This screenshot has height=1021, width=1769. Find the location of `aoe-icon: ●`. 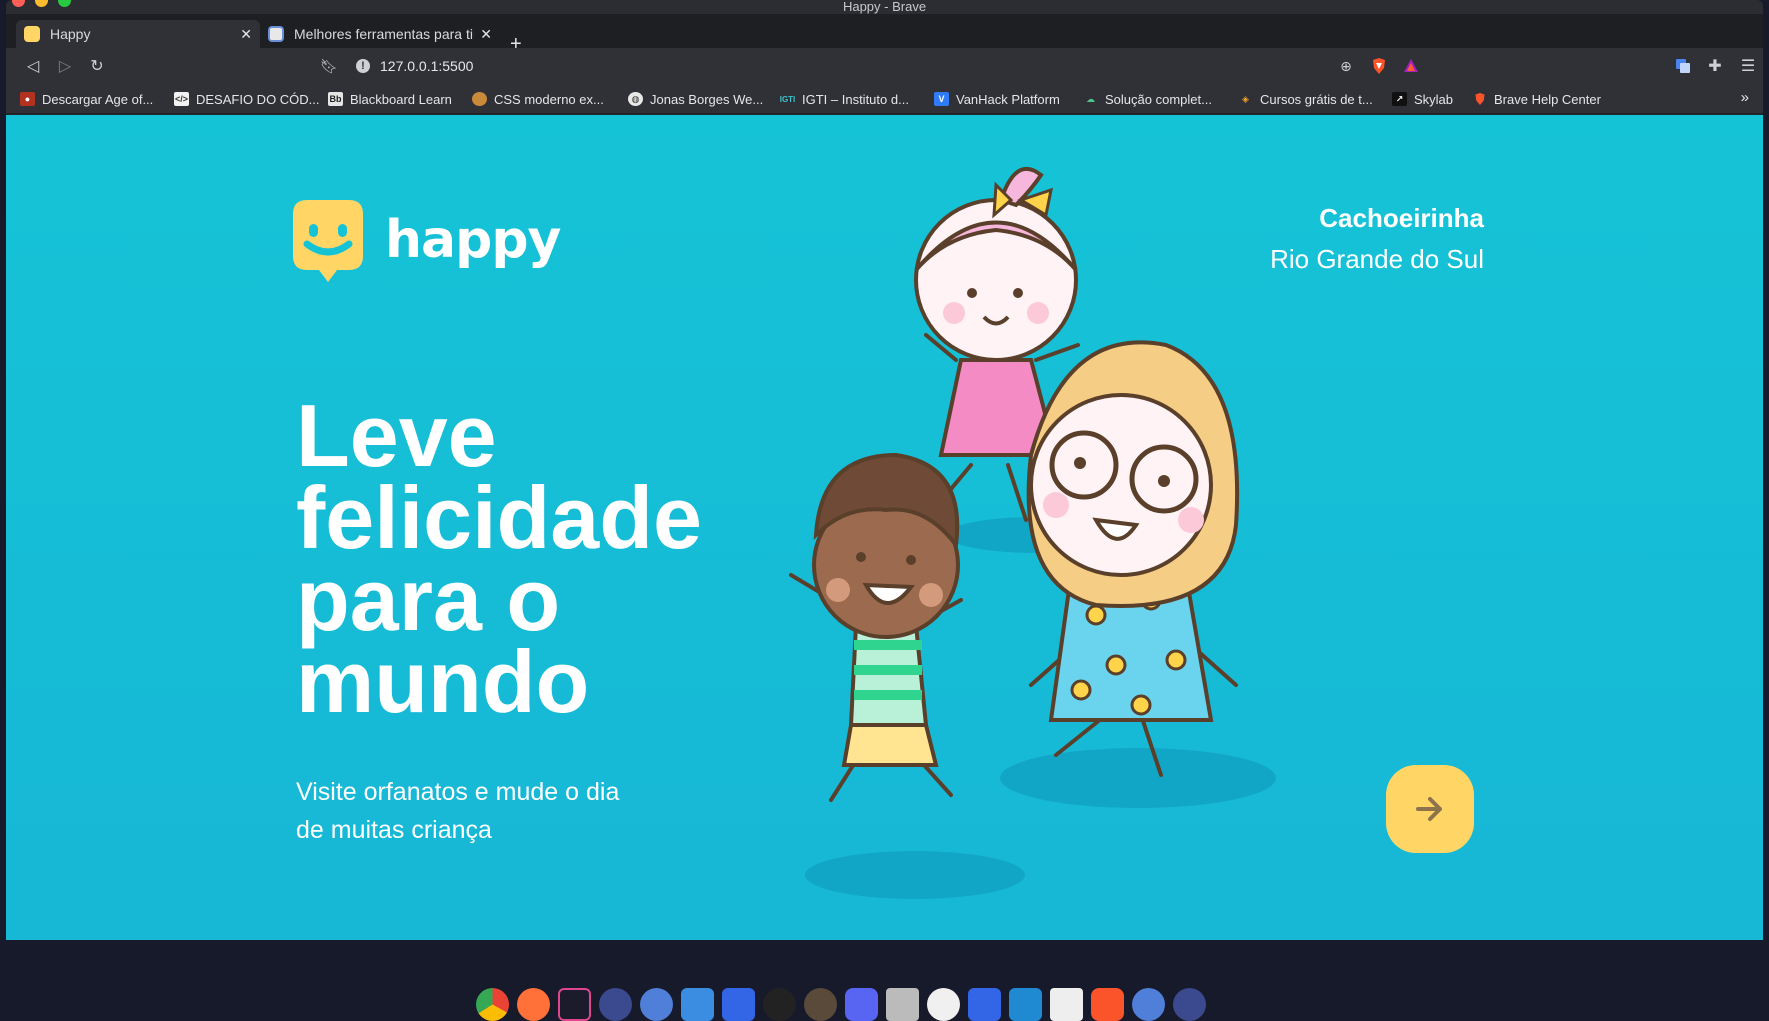

aoe-icon: ● is located at coordinates (27, 99).